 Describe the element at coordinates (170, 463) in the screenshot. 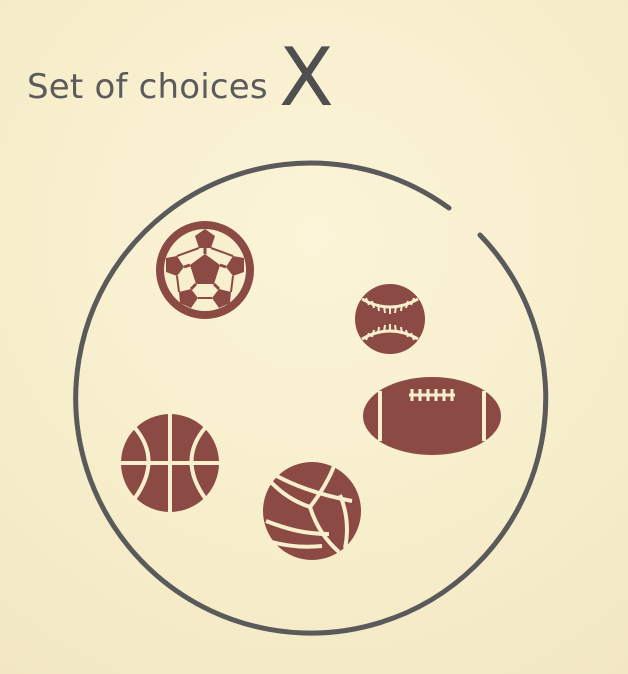

I see `basketball-icon` at that location.